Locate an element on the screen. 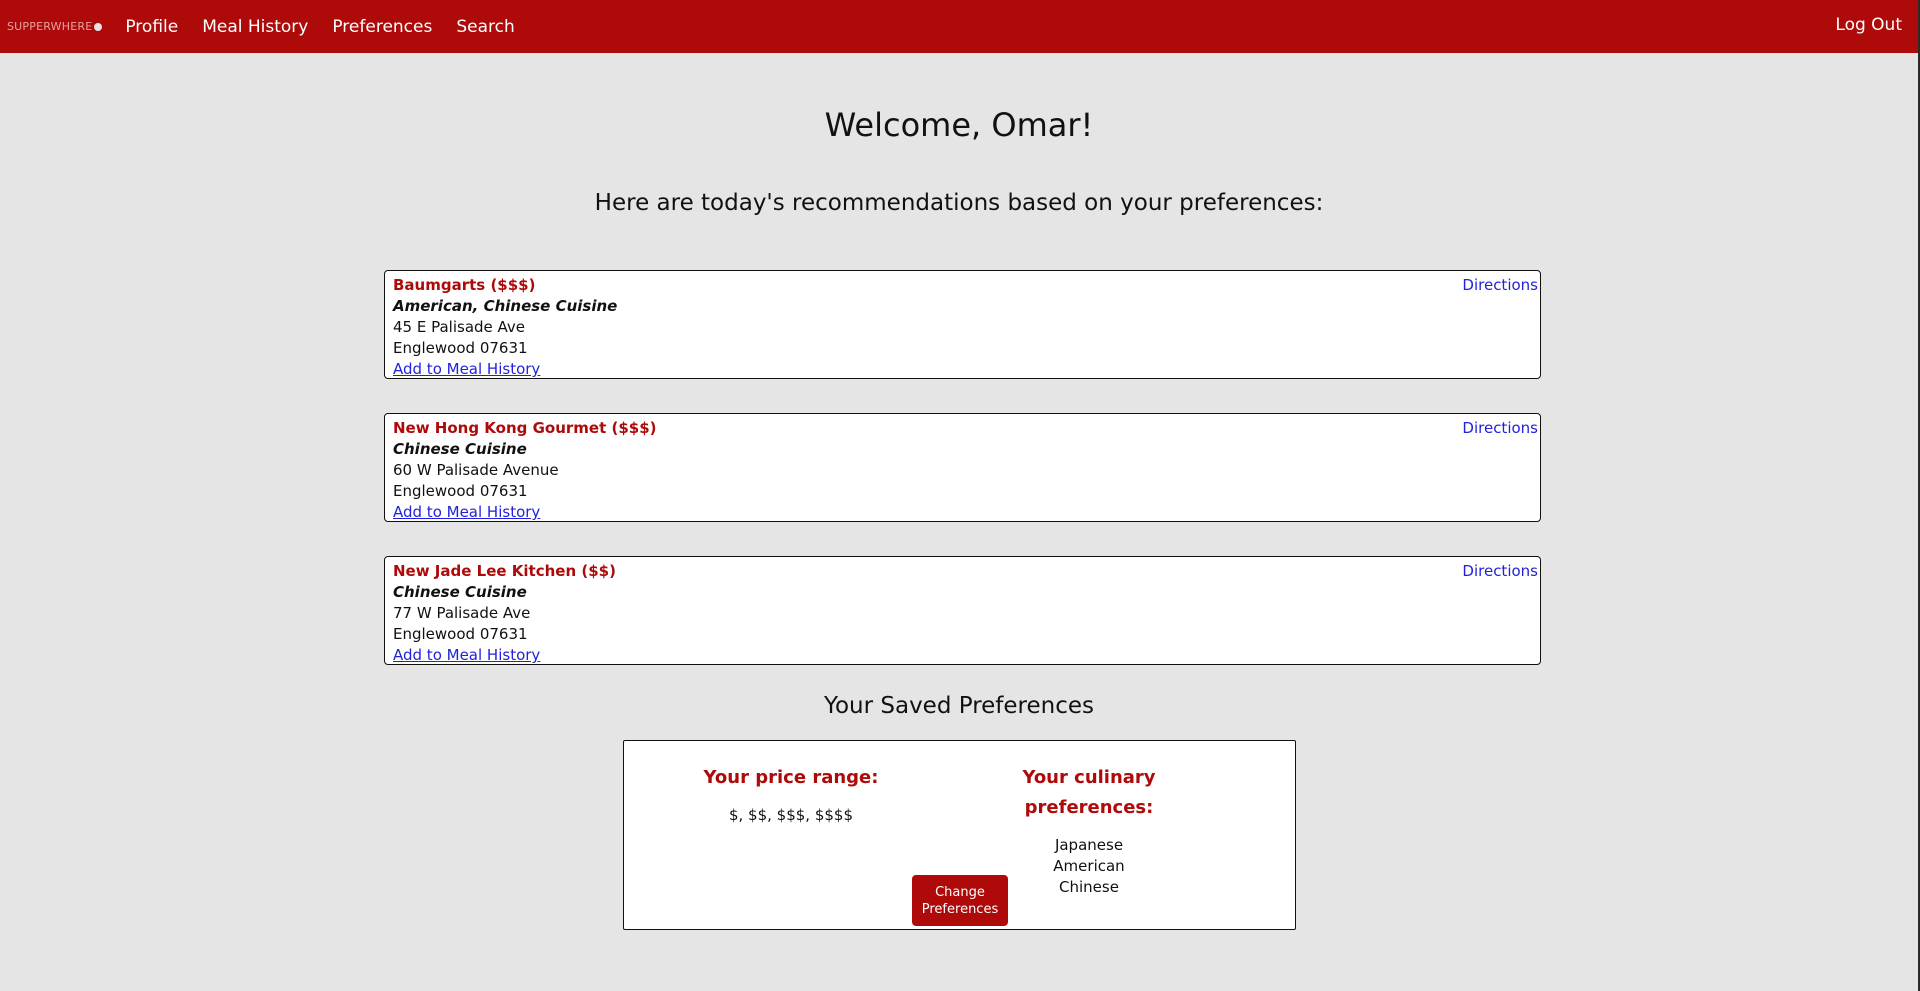 The height and width of the screenshot is (991, 1920). price-range-column: Your price range: $, $$, $$$, $$$$ is located at coordinates (791, 794).